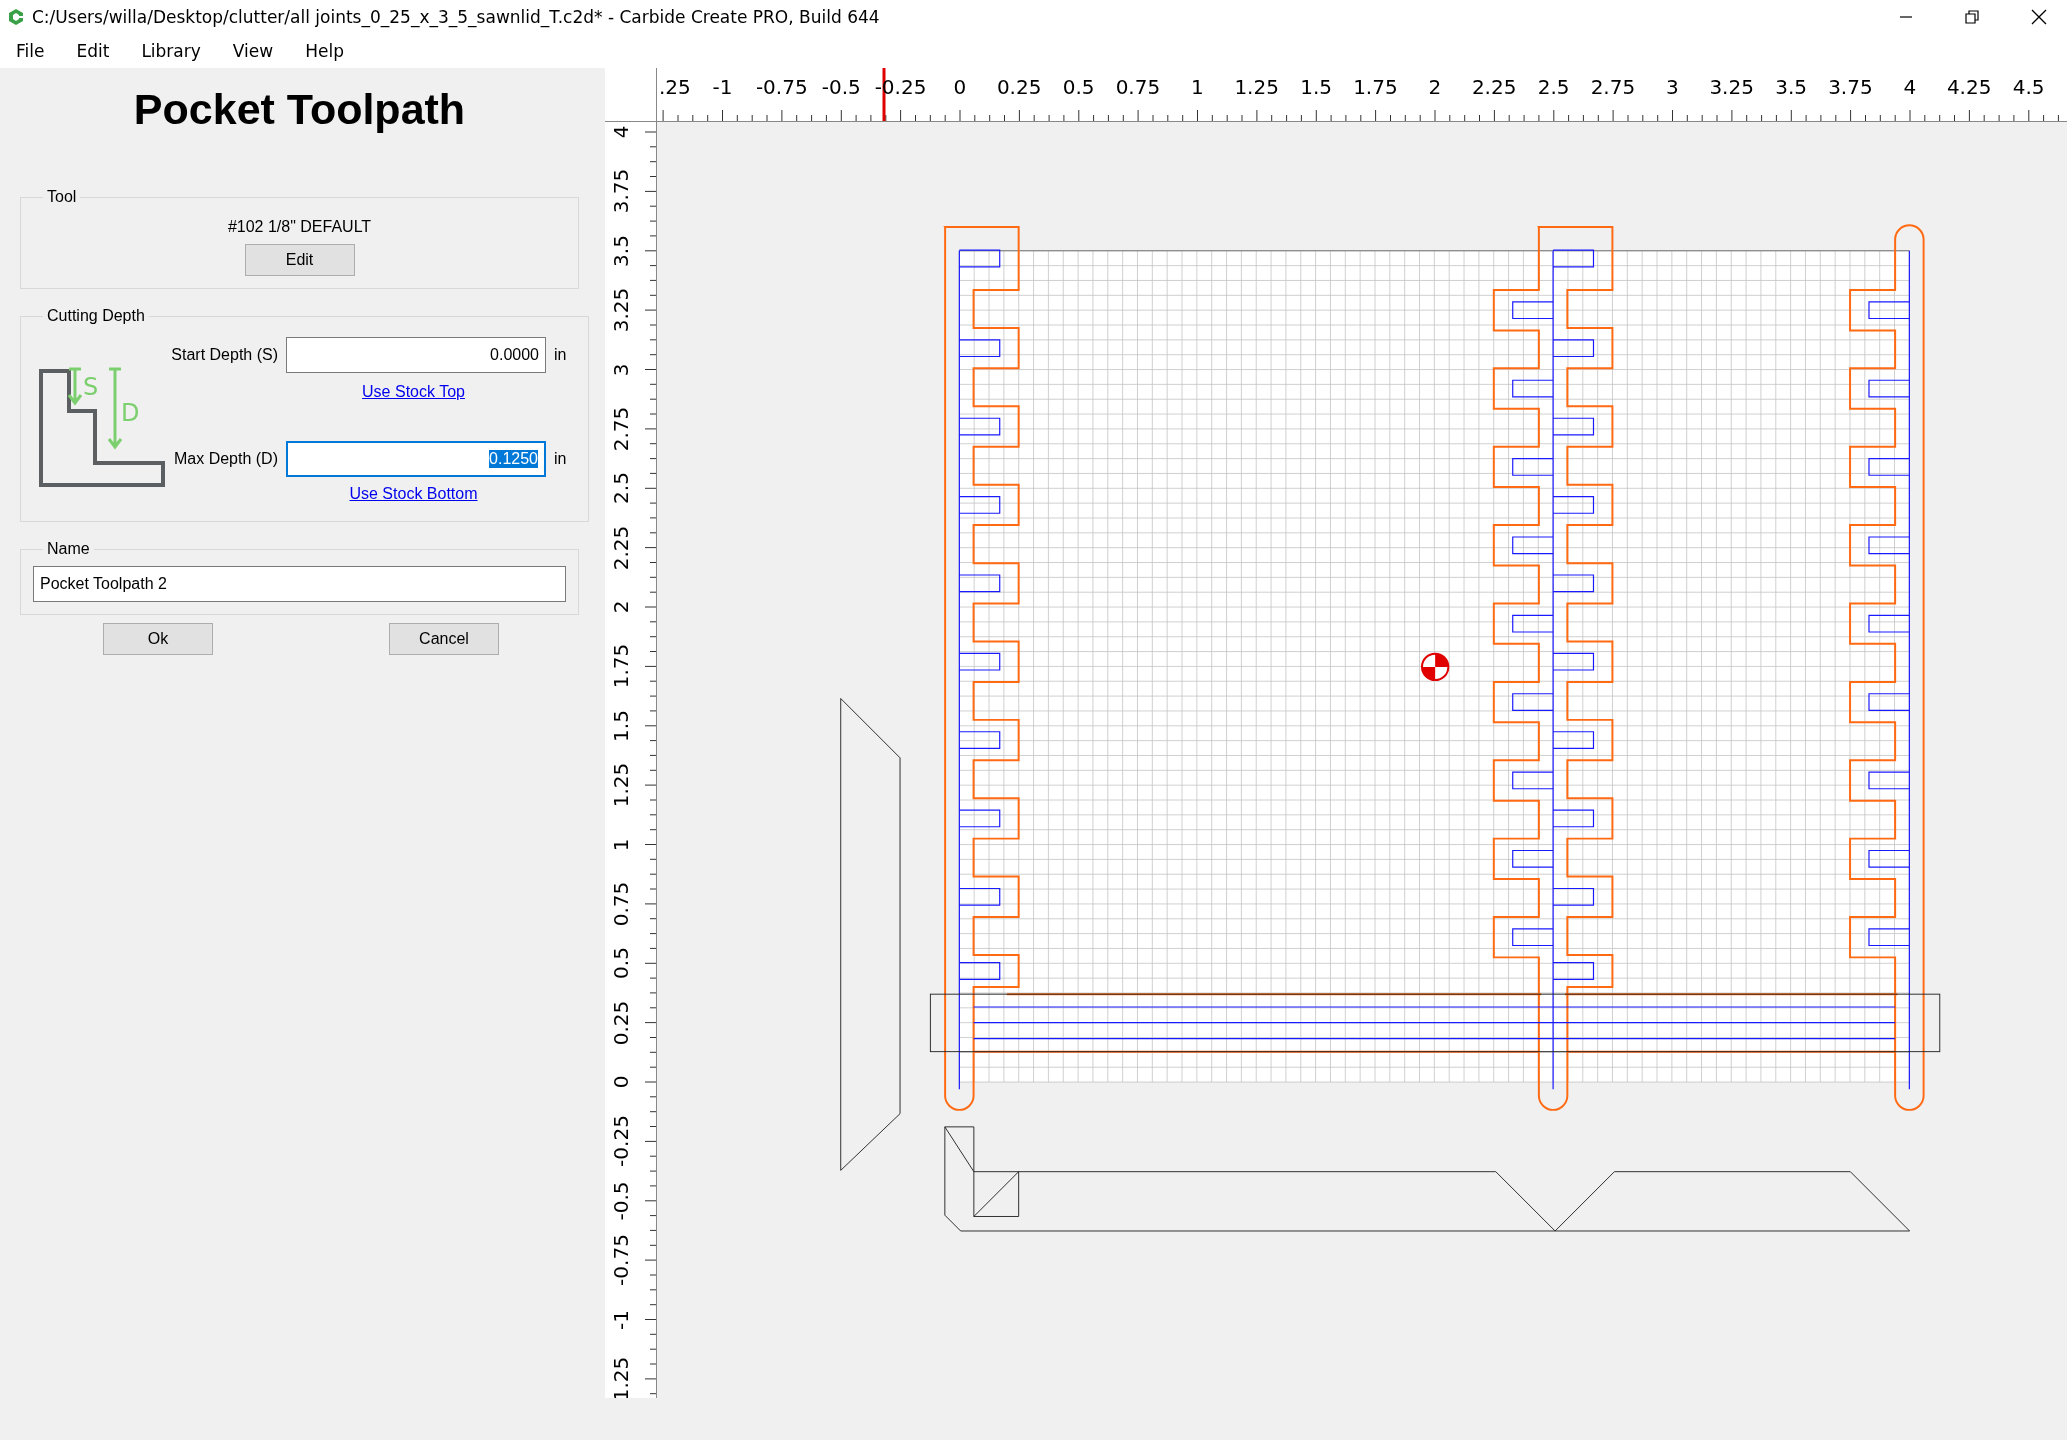 The width and height of the screenshot is (2067, 1440). I want to click on restore-icon, so click(1972, 17).